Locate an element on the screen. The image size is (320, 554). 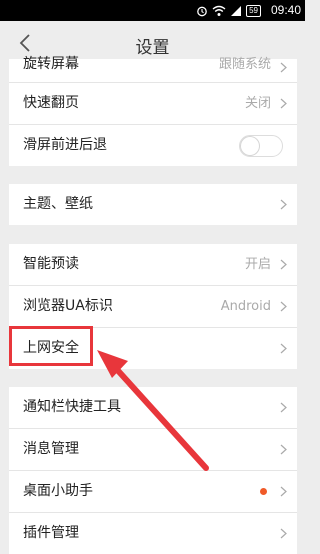
annotation-arrow is located at coordinates (153, 410).